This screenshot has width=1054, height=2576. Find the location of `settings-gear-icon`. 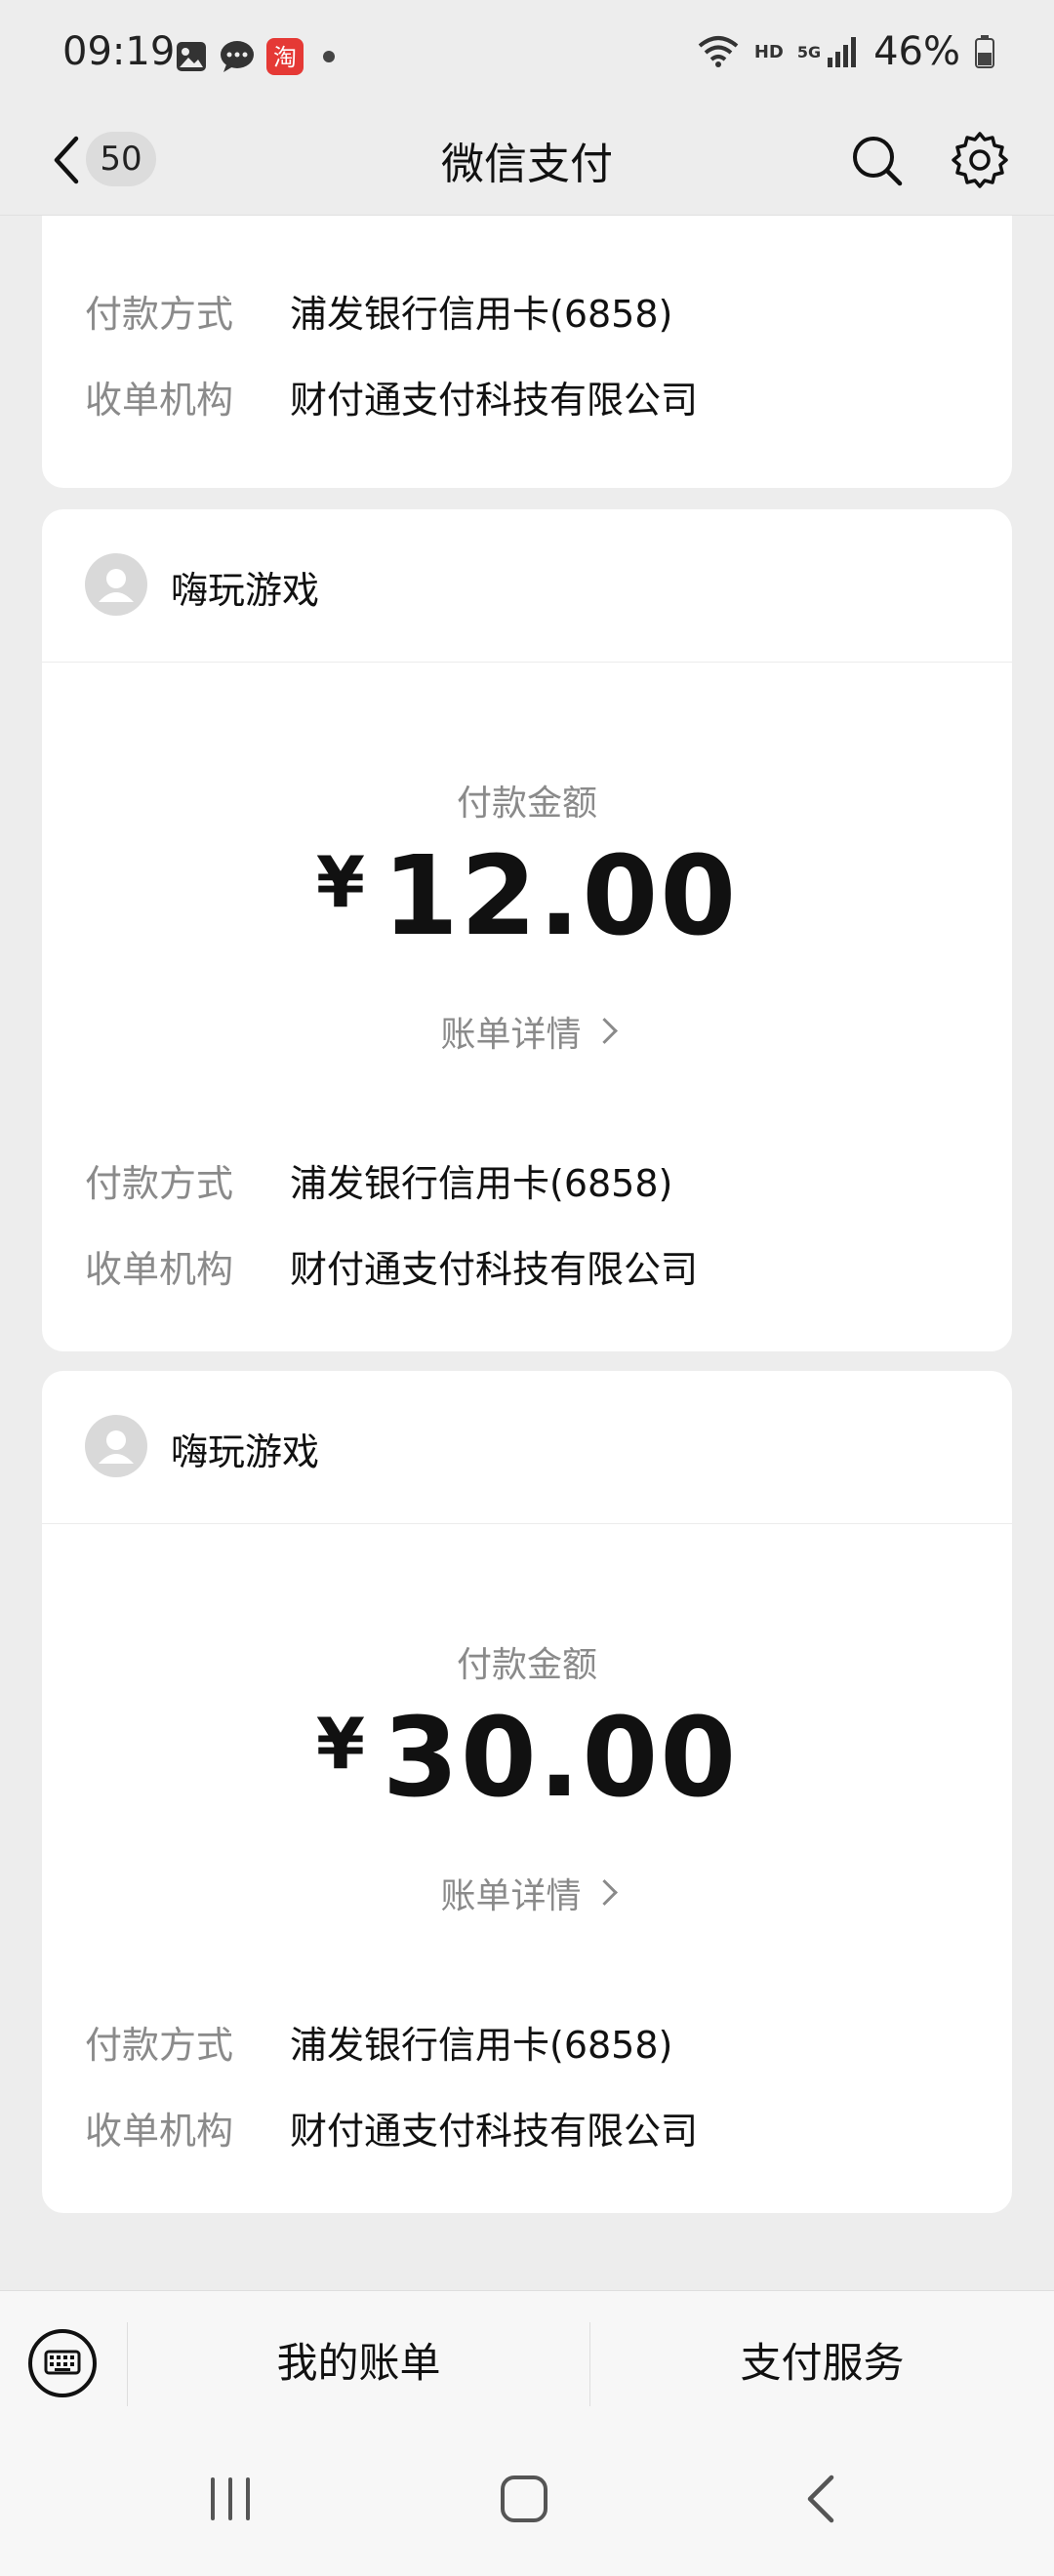

settings-gear-icon is located at coordinates (980, 160).